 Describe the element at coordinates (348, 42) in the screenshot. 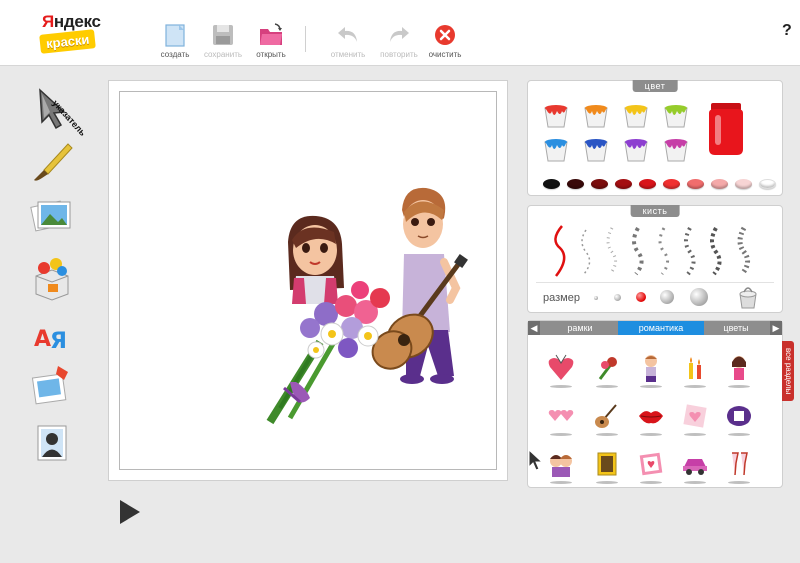

I see `undo-button: отменить` at that location.